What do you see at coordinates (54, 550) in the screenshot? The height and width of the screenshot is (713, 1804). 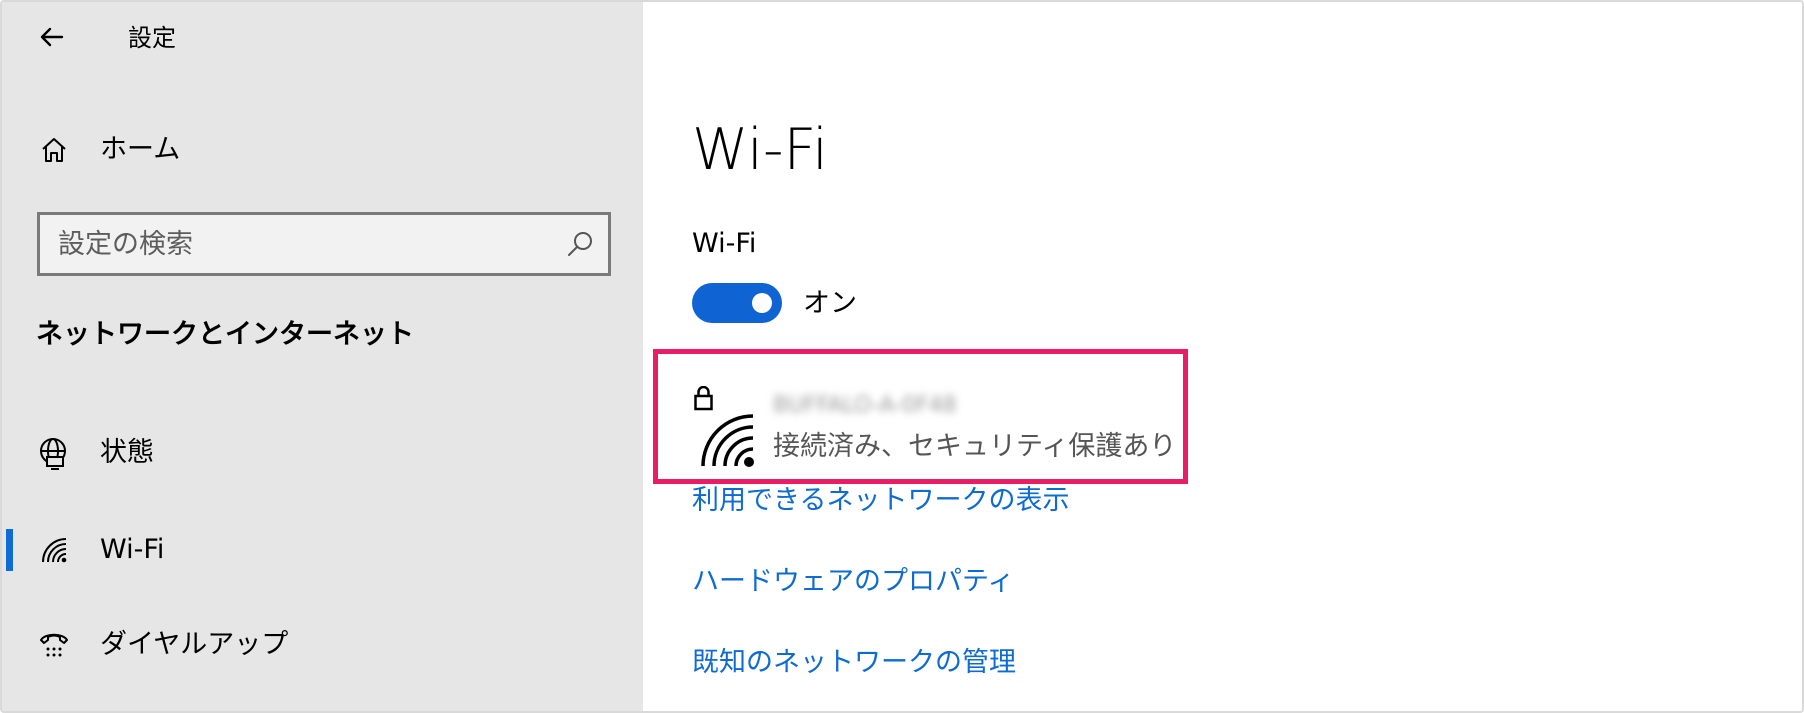 I see `wifi-icon` at bounding box center [54, 550].